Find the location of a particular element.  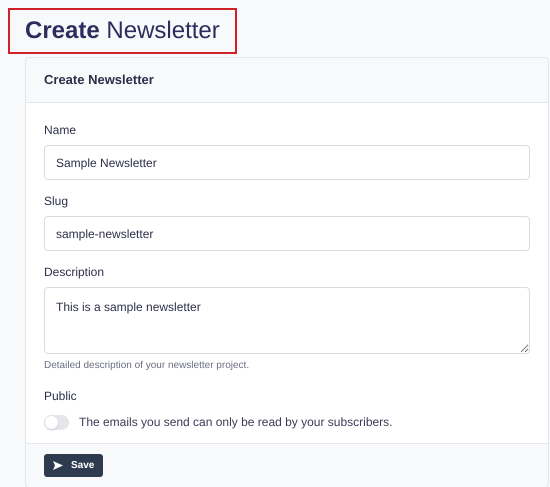

card-title: Create Newsletter is located at coordinates (99, 80).